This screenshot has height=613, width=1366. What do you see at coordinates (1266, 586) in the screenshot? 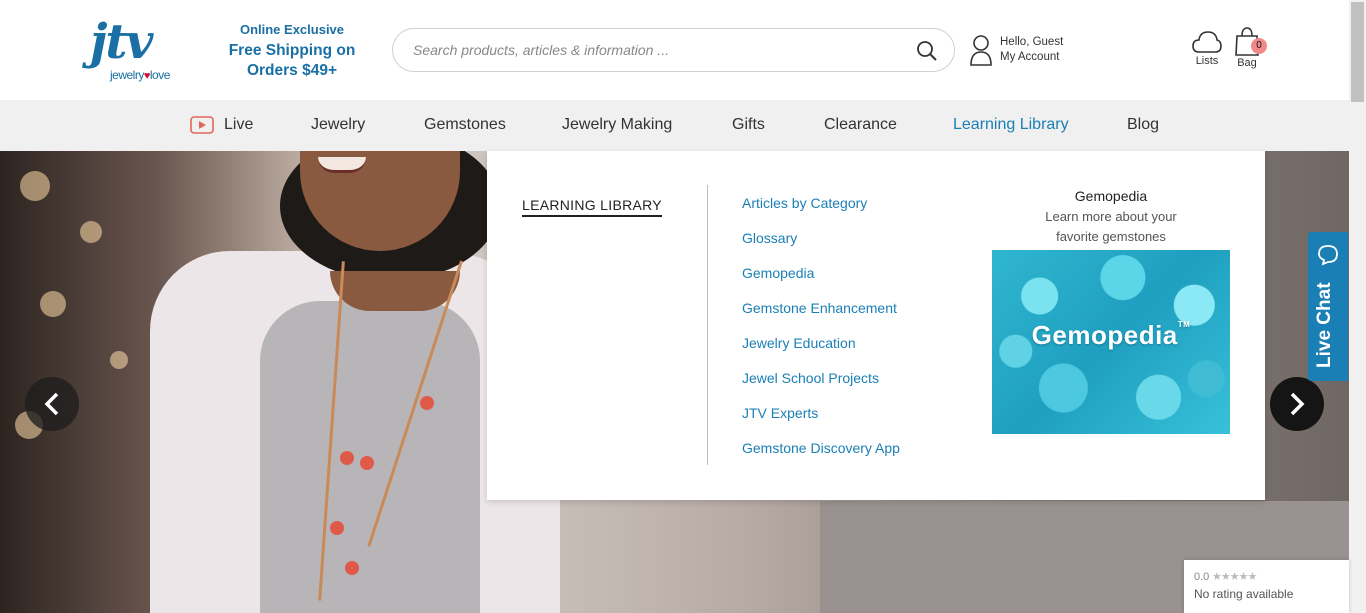
I see `rating-widget: 0.0 ★★★★★ No rating available` at bounding box center [1266, 586].